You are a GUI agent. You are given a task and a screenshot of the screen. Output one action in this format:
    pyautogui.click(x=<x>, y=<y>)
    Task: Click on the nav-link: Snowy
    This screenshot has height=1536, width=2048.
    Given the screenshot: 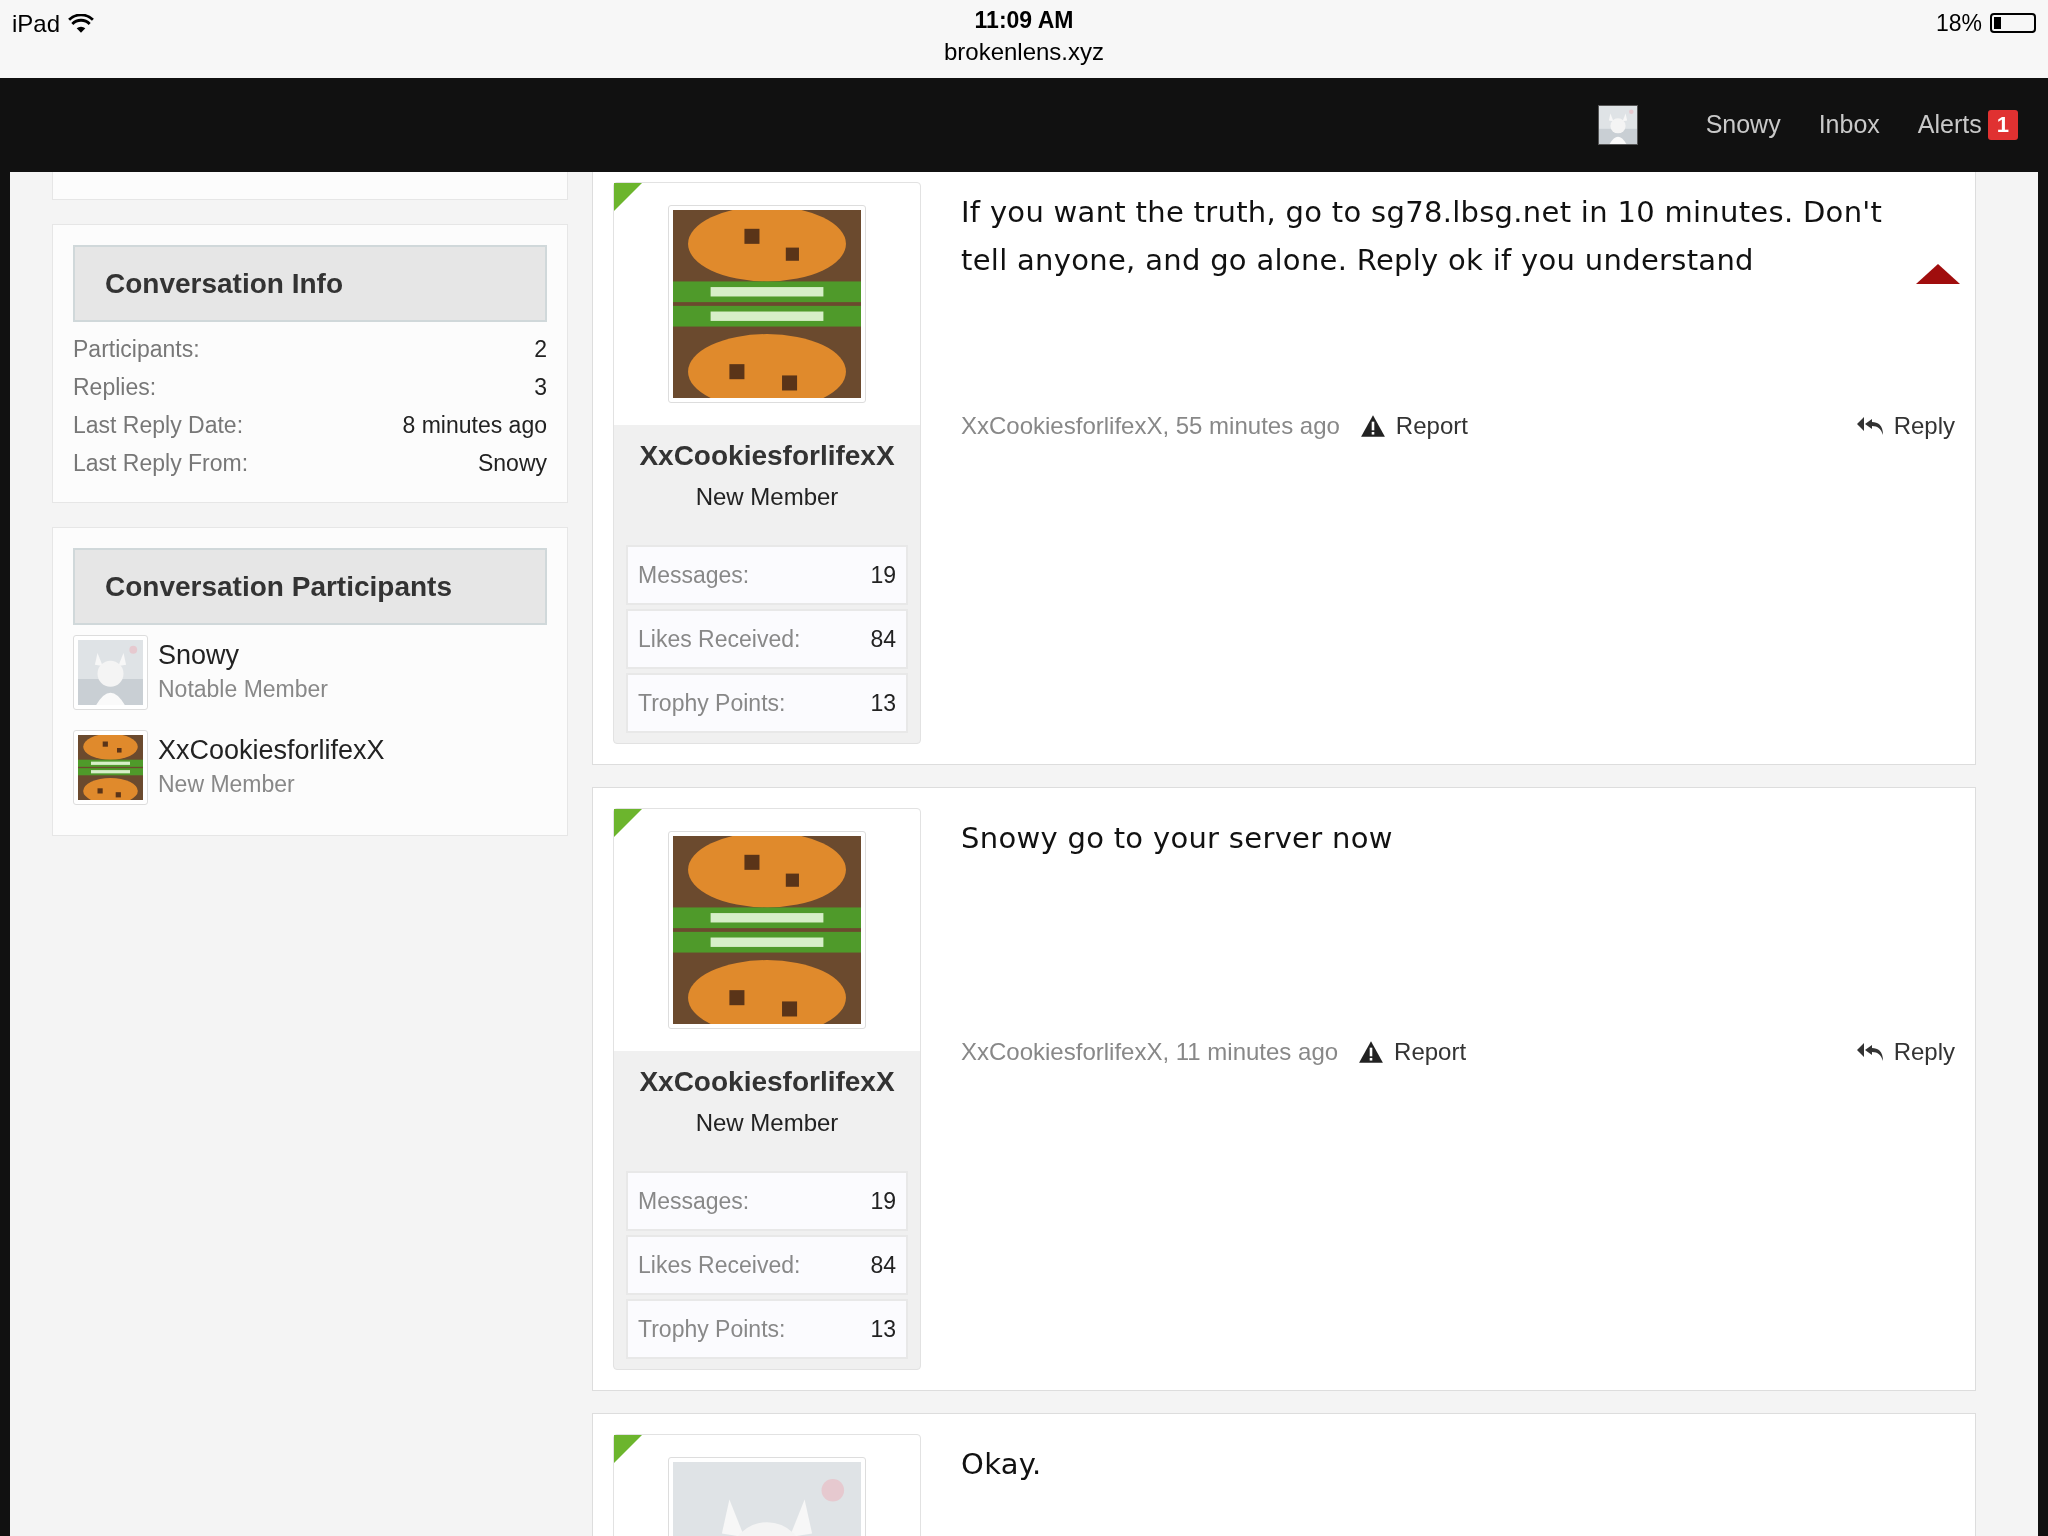 What is the action you would take?
    pyautogui.click(x=1743, y=125)
    